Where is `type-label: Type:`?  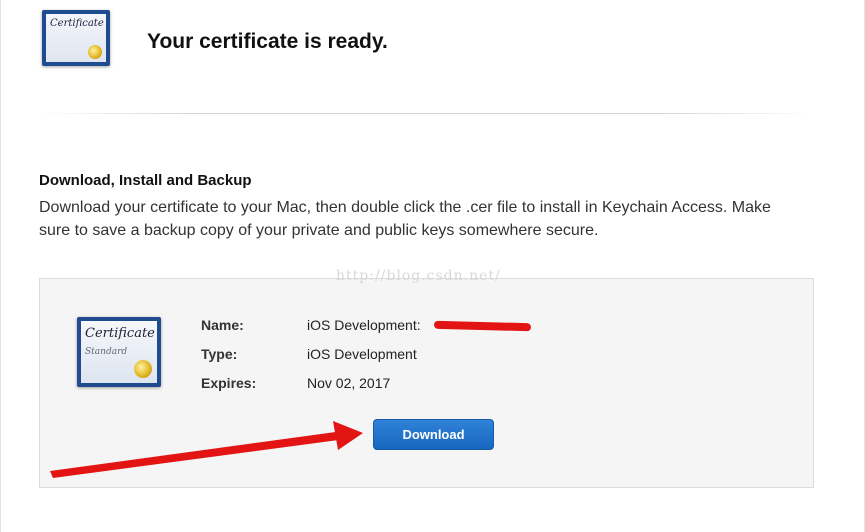 type-label: Type: is located at coordinates (219, 354).